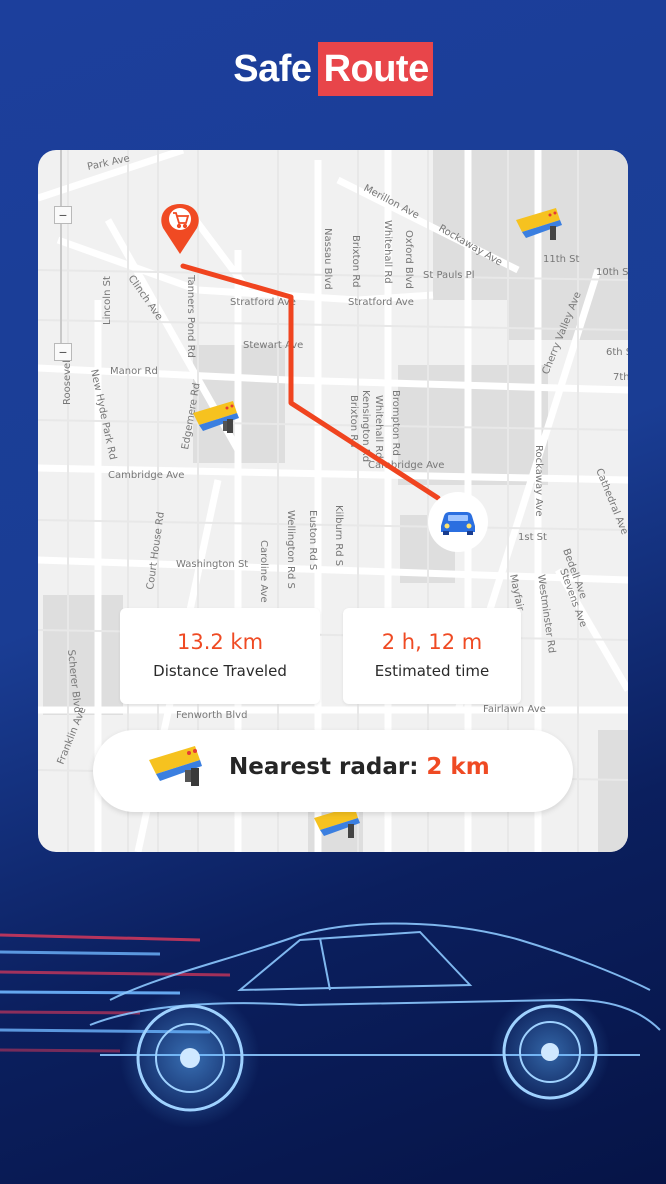  Describe the element at coordinates (146, 475) in the screenshot. I see `street-label: Cambridge Ave` at that location.